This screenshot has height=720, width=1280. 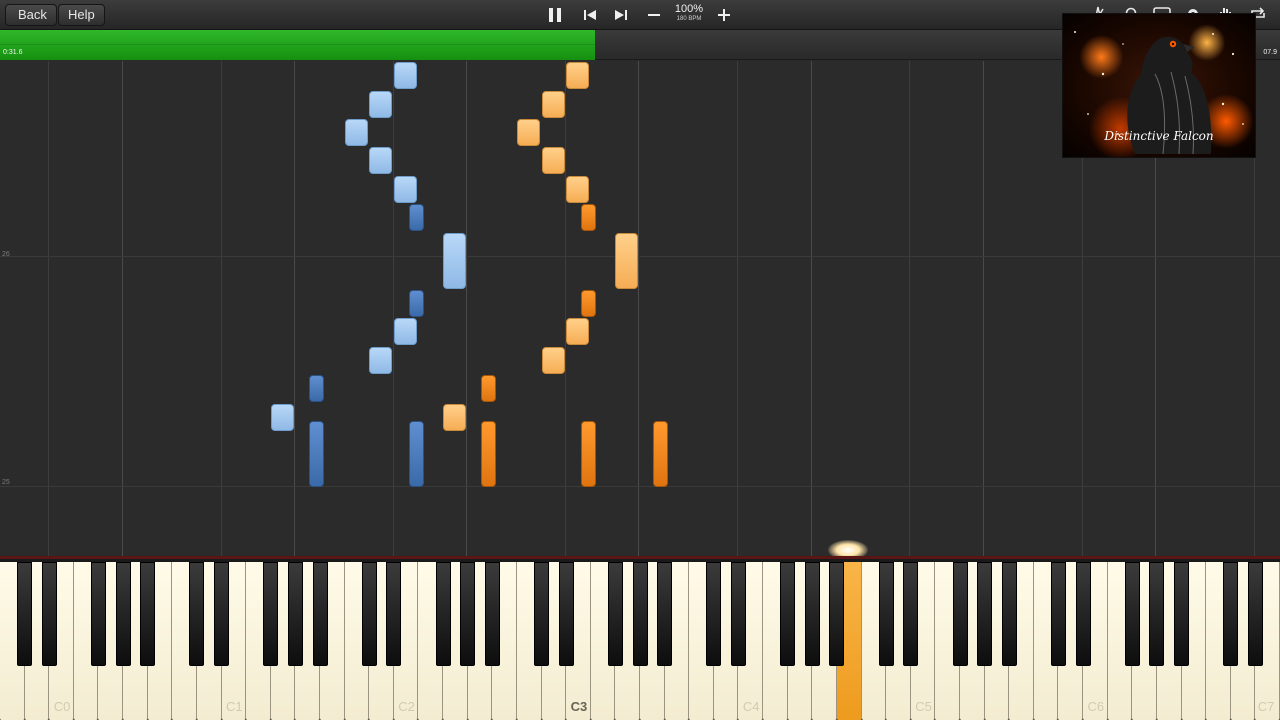 What do you see at coordinates (579, 706) in the screenshot?
I see `octave-label: C3` at bounding box center [579, 706].